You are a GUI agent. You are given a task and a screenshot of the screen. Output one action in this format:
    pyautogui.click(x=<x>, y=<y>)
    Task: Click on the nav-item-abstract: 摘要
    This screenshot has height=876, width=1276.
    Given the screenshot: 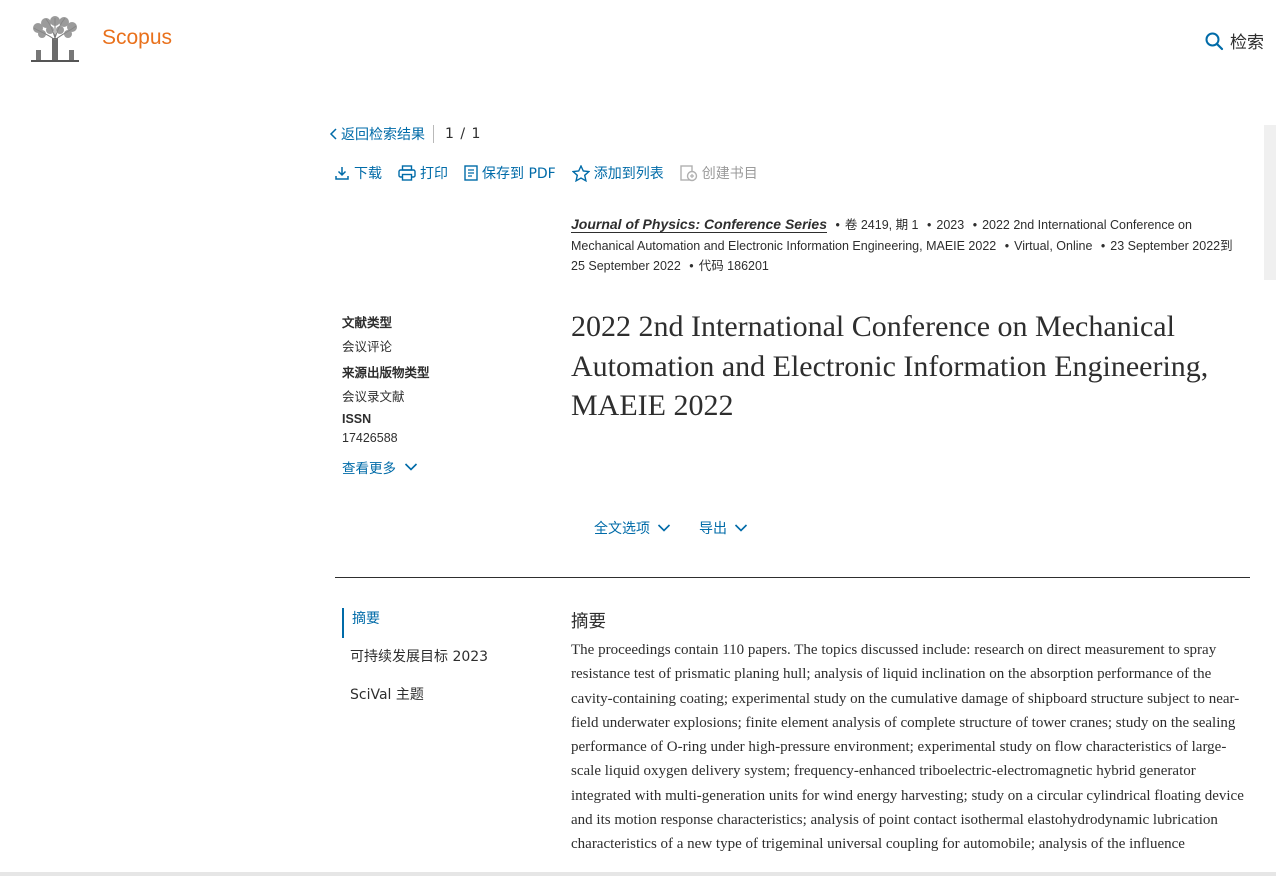 What is the action you would take?
    pyautogui.click(x=415, y=623)
    